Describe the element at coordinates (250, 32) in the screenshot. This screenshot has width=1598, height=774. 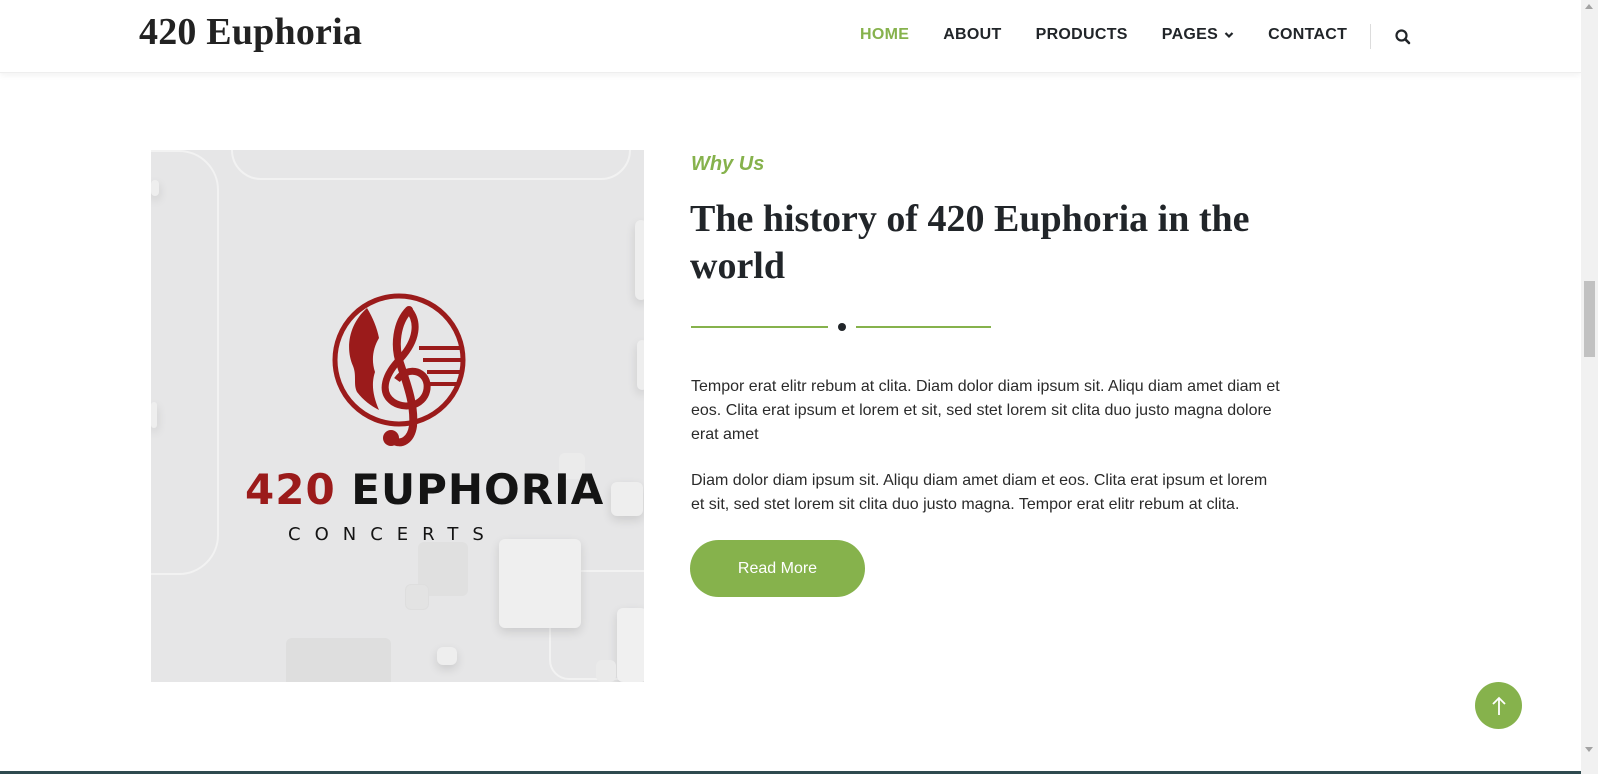
I see `brand-logo: 420 Euphoria` at that location.